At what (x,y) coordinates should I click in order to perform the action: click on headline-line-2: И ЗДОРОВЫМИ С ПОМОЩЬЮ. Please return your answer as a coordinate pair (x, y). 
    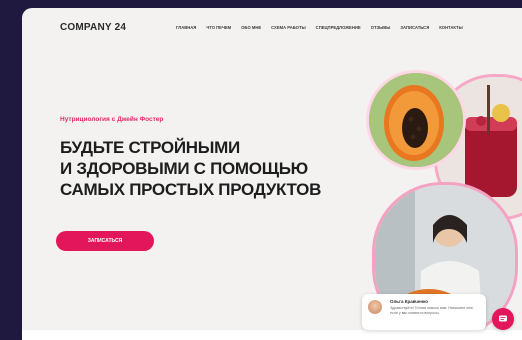
    Looking at the image, I should click on (184, 168).